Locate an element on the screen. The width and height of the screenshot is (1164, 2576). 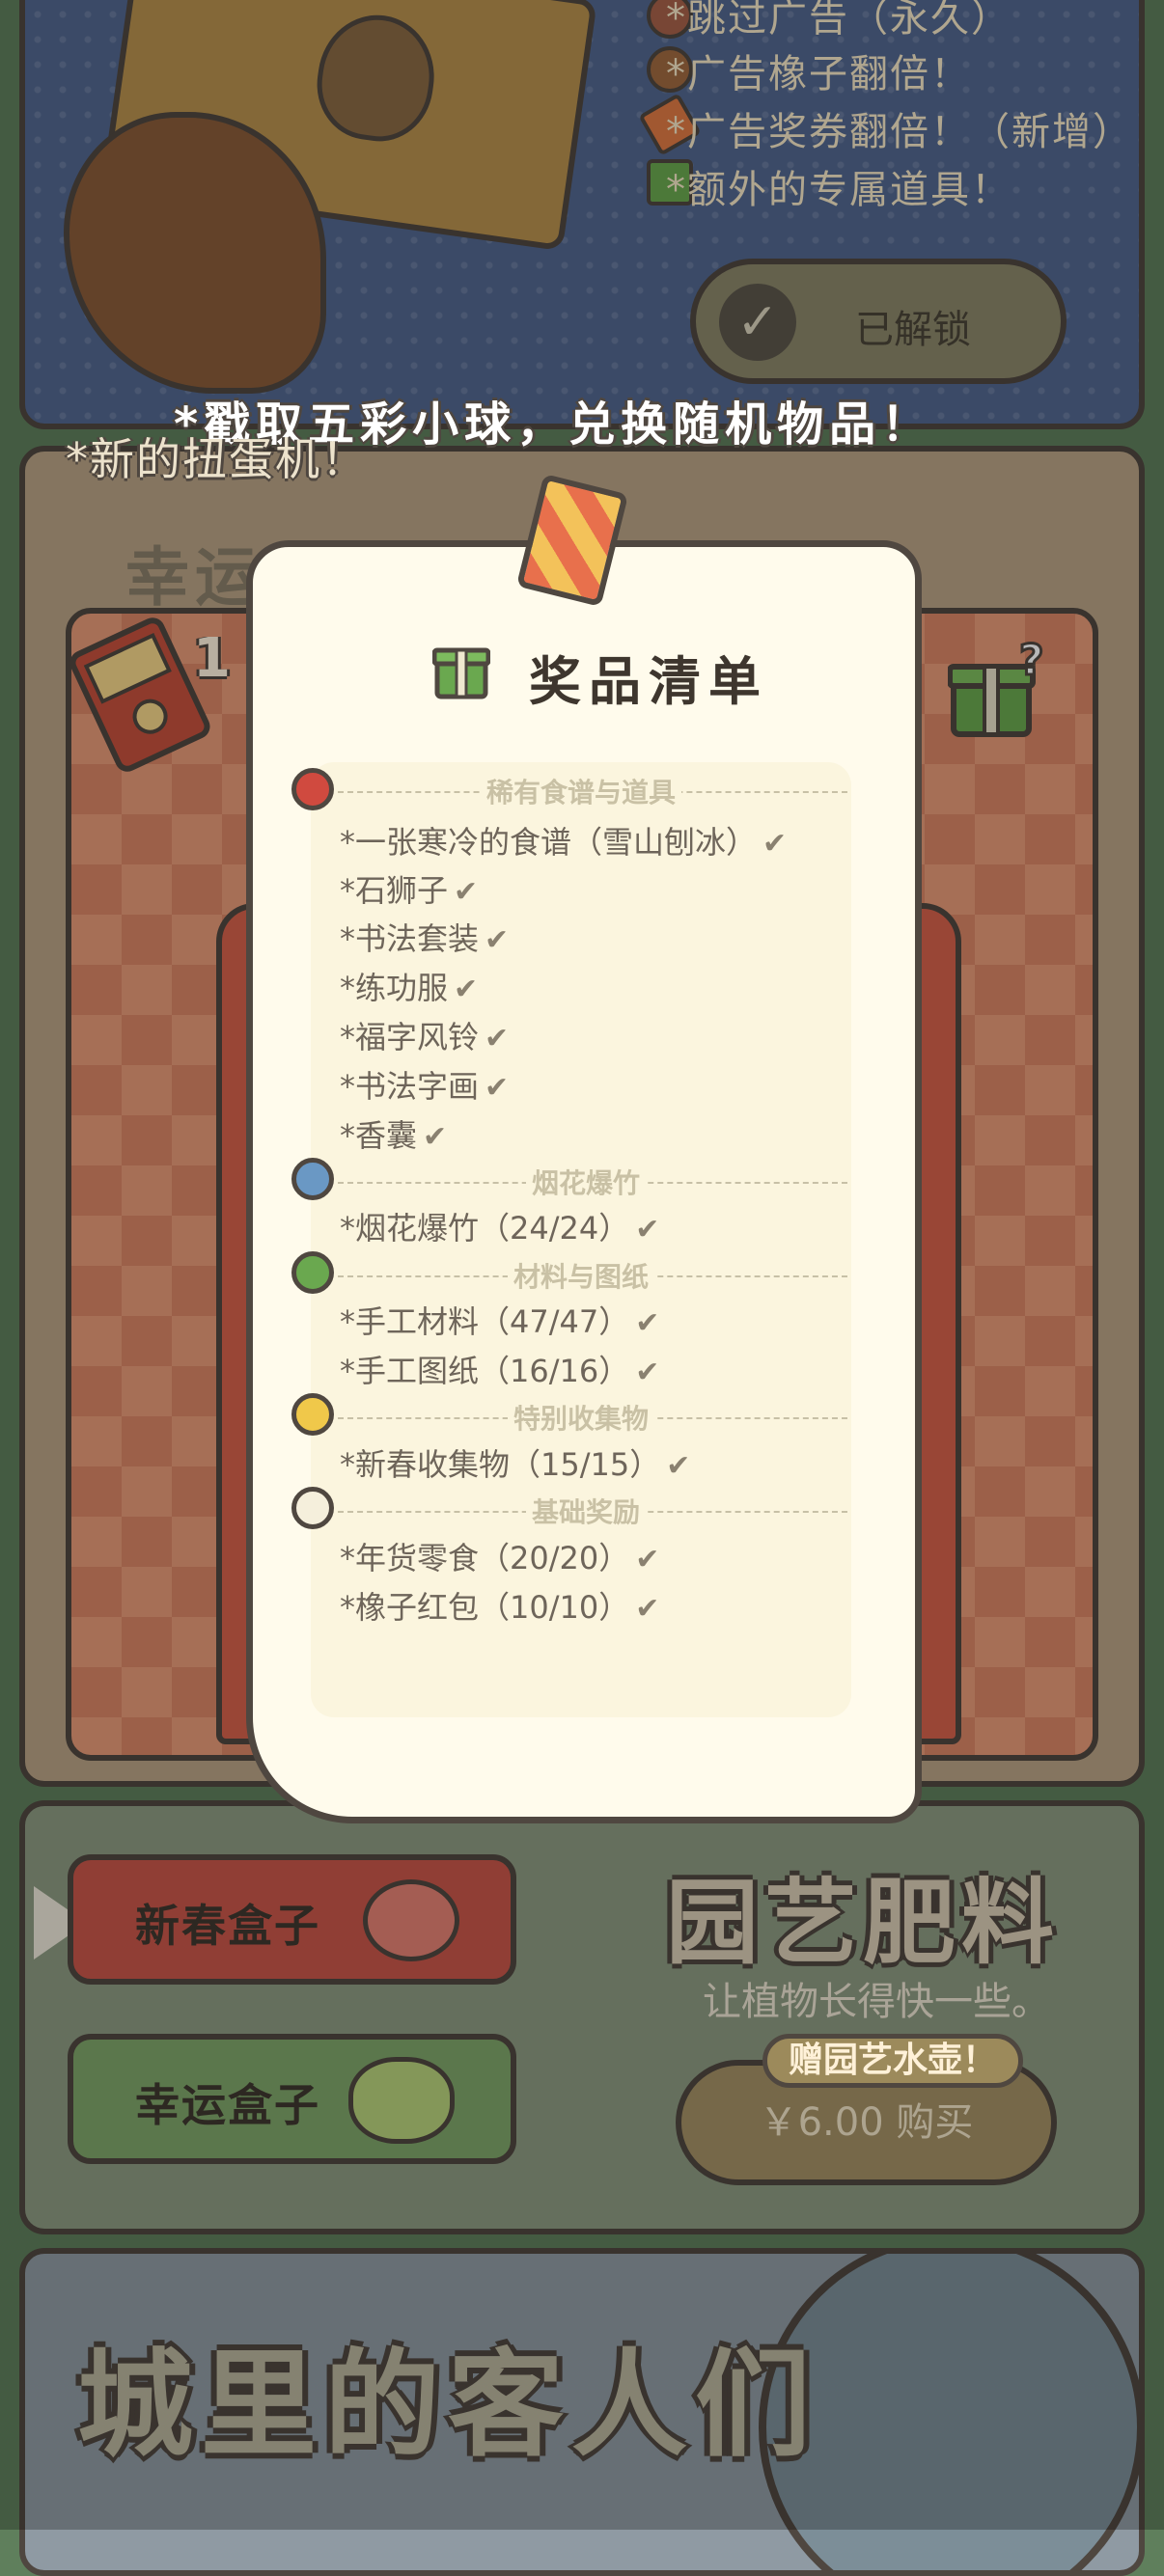
list-item: *练功服 ✔ is located at coordinates (410, 988).